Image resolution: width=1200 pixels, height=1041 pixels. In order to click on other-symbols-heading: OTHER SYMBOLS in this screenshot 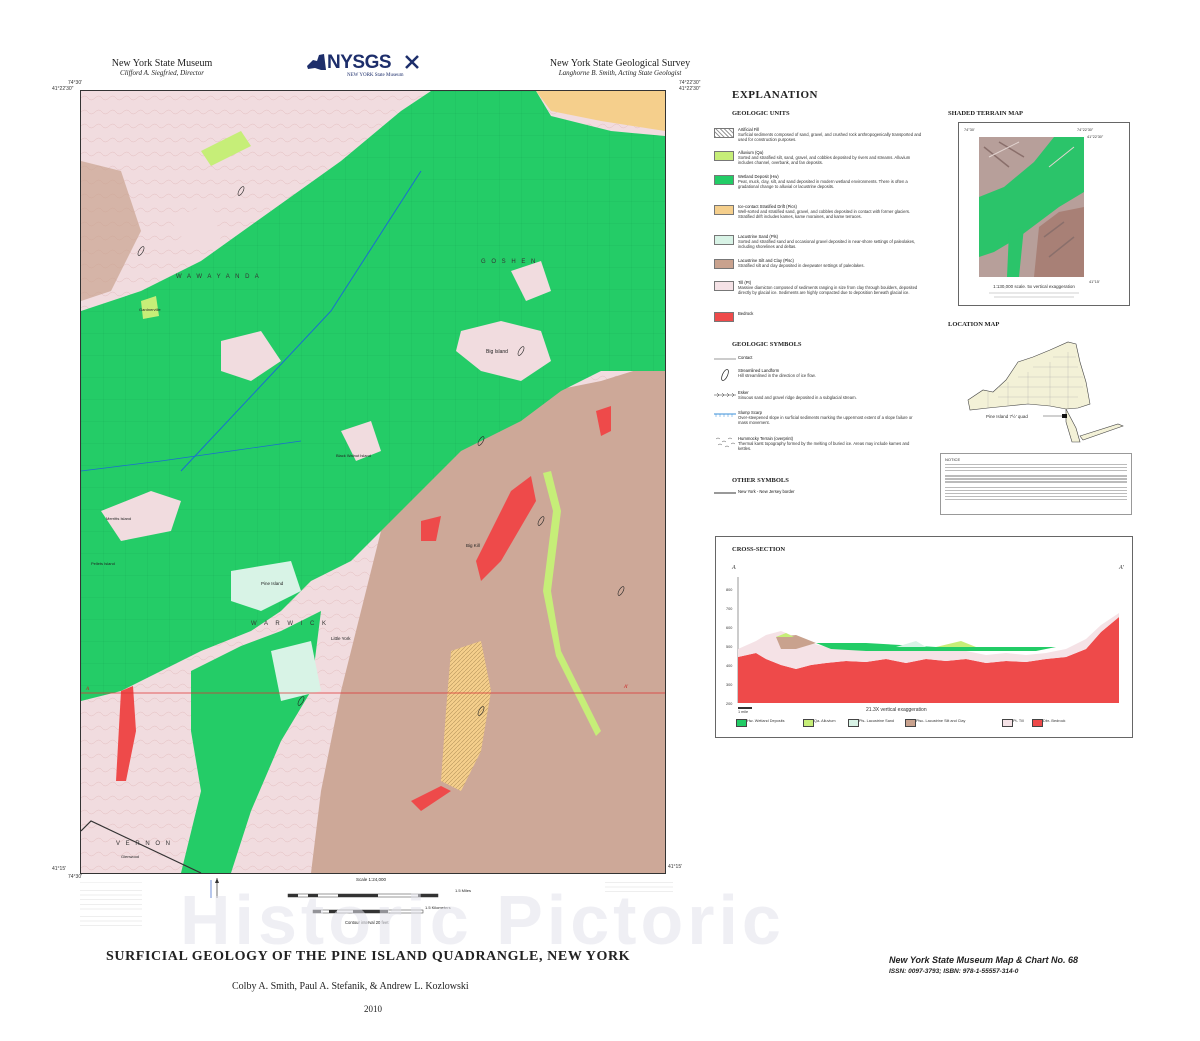, I will do `click(760, 480)`.